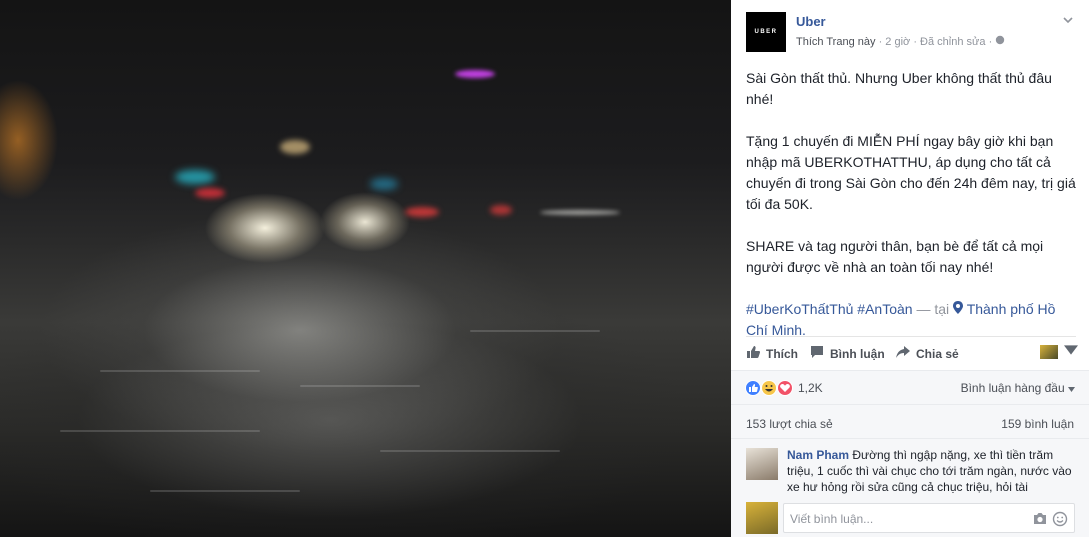  I want to click on like-button: Thích, so click(772, 353).